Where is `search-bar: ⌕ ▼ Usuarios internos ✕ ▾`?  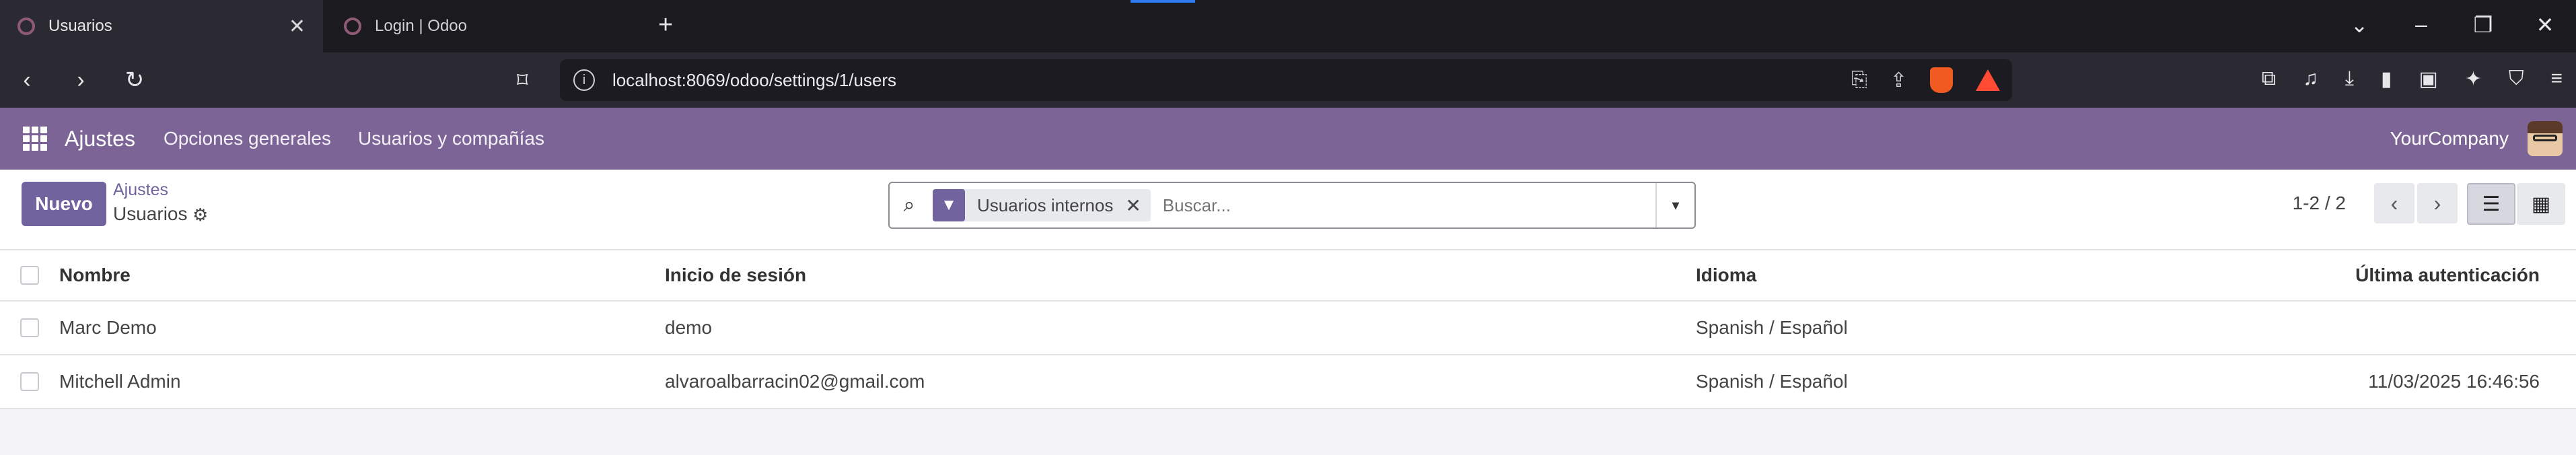 search-bar: ⌕ ▼ Usuarios internos ✕ ▾ is located at coordinates (1292, 206).